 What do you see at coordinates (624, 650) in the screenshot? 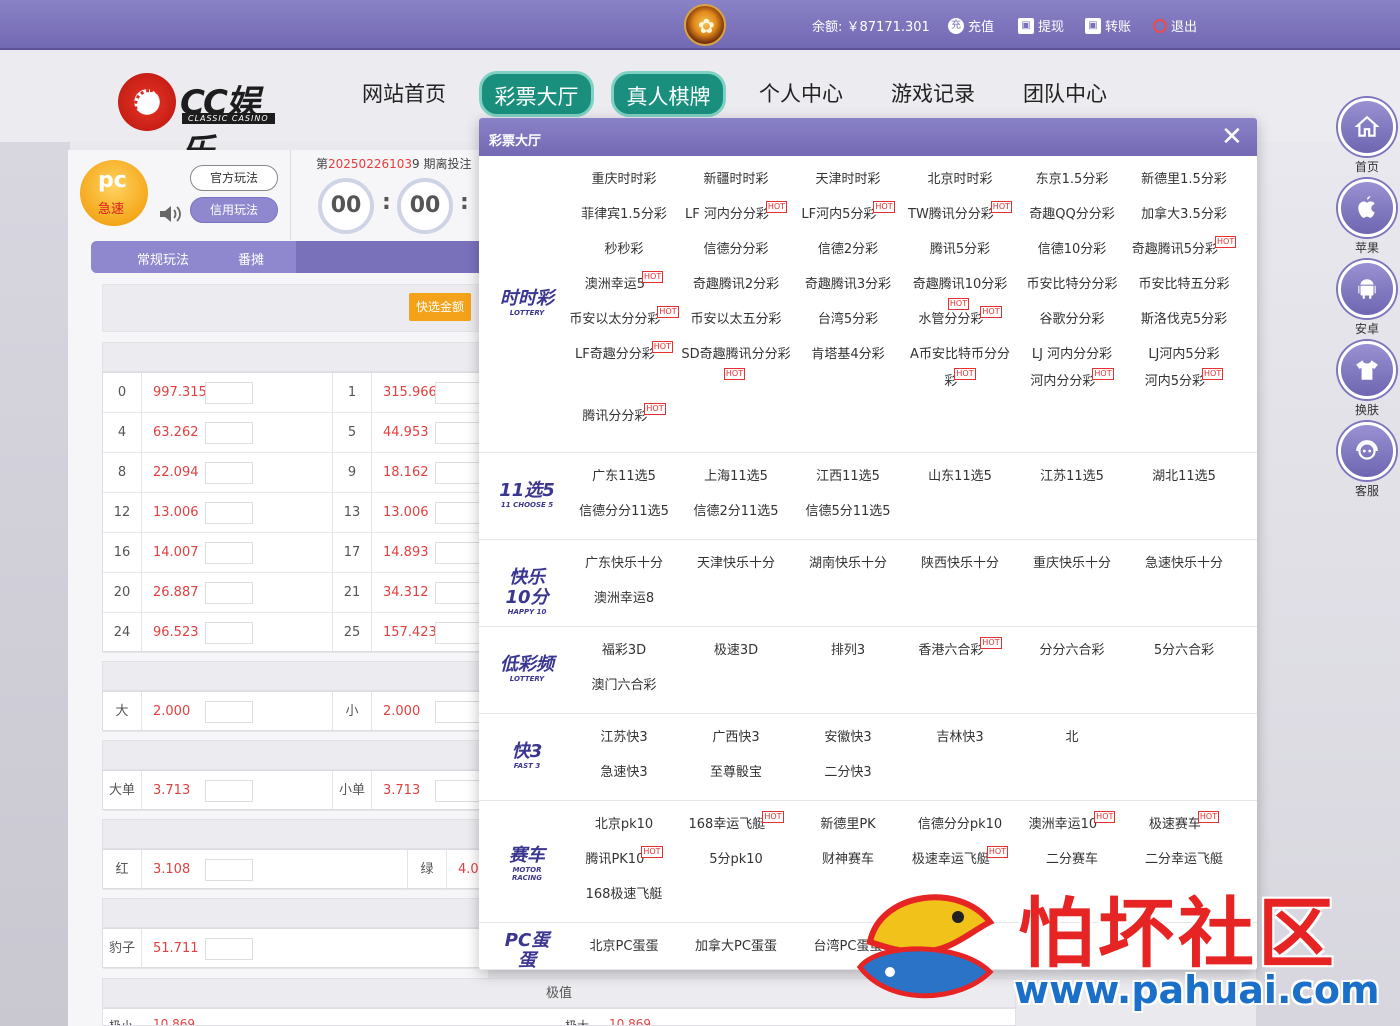
I see `game-link: 福彩3D` at bounding box center [624, 650].